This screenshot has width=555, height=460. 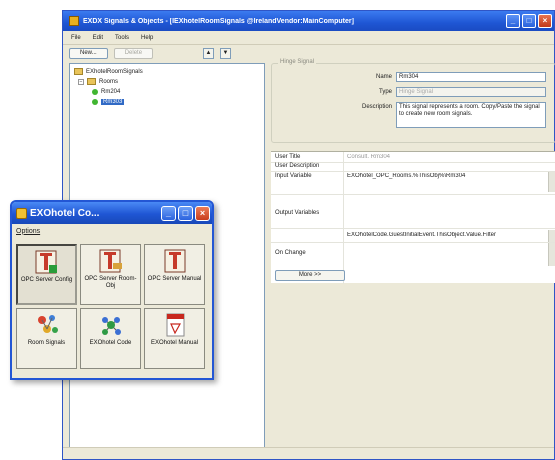 What do you see at coordinates (133, 53) in the screenshot?
I see `delete-button: Delete` at bounding box center [133, 53].